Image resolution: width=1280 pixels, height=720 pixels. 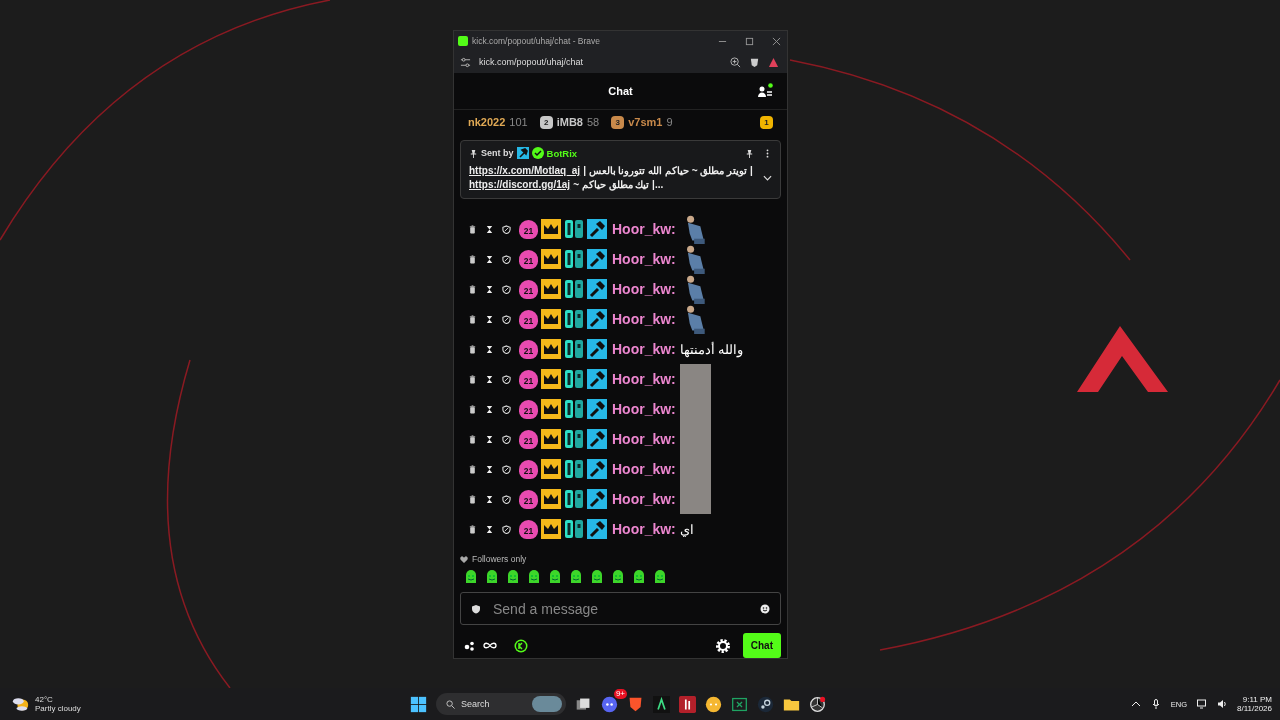 What do you see at coordinates (765, 704) in the screenshot?
I see `steam-icon` at bounding box center [765, 704].